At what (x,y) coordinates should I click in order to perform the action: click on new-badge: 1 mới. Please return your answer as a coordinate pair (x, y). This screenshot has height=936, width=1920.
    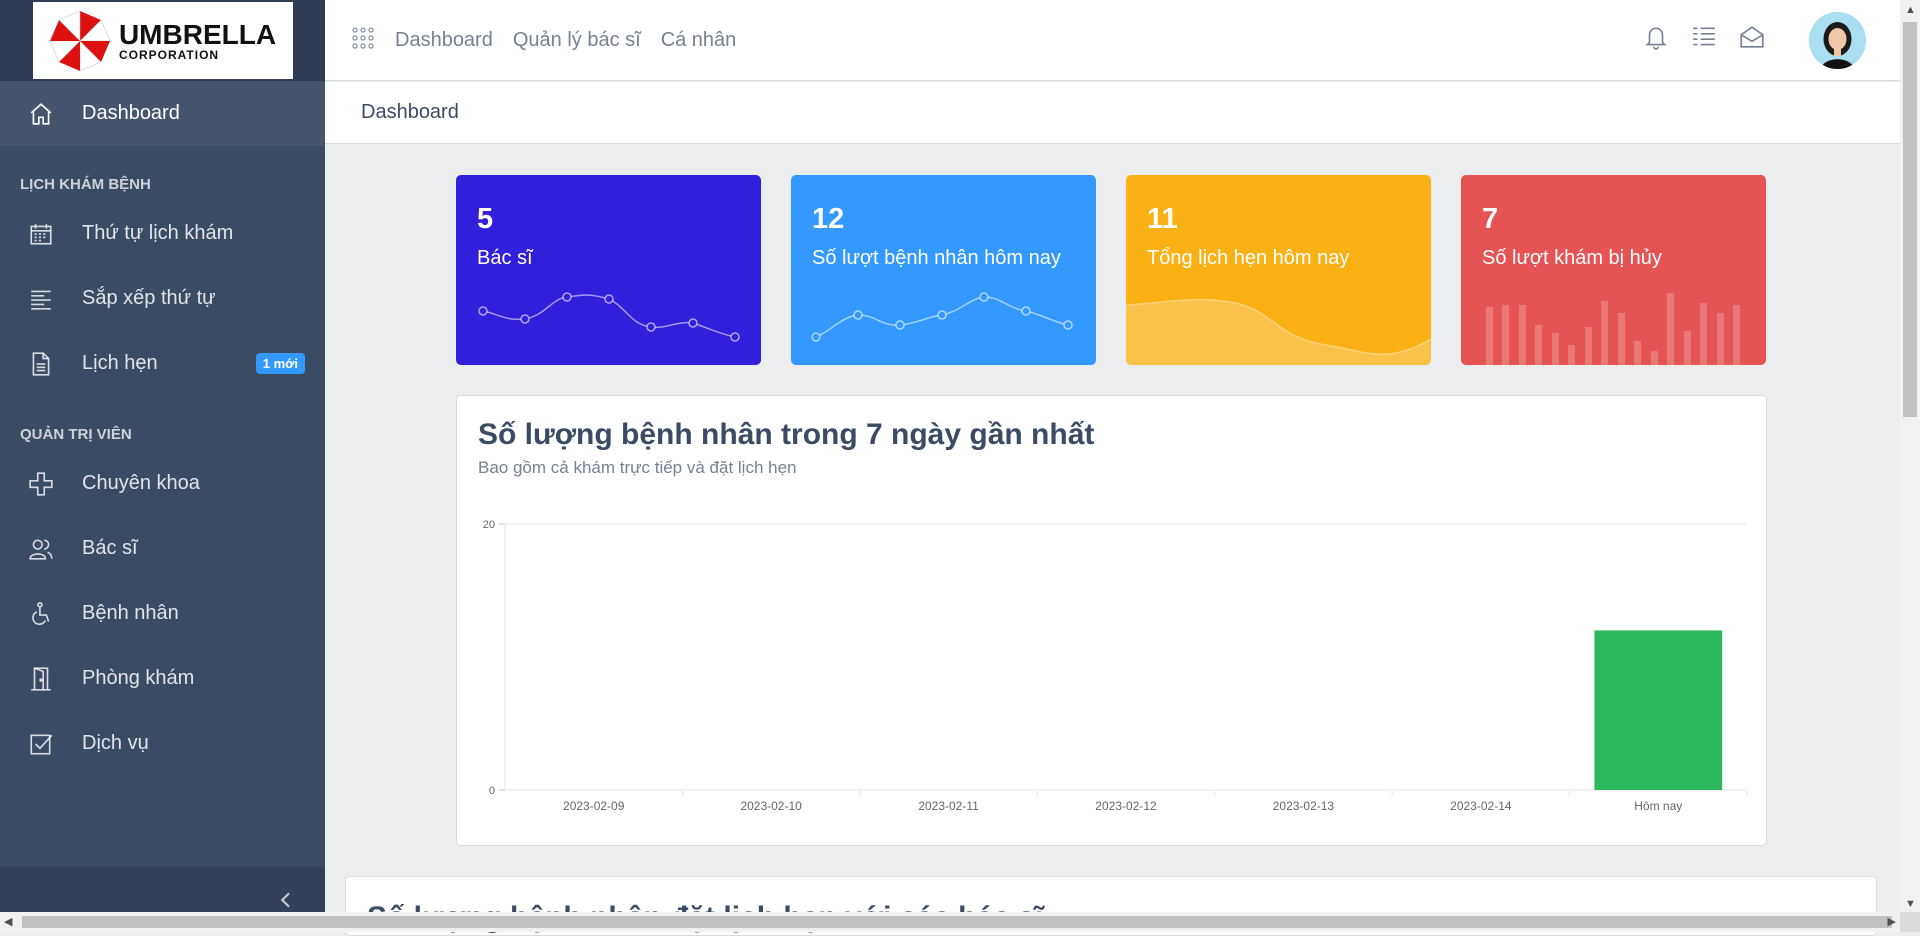
    Looking at the image, I should click on (280, 363).